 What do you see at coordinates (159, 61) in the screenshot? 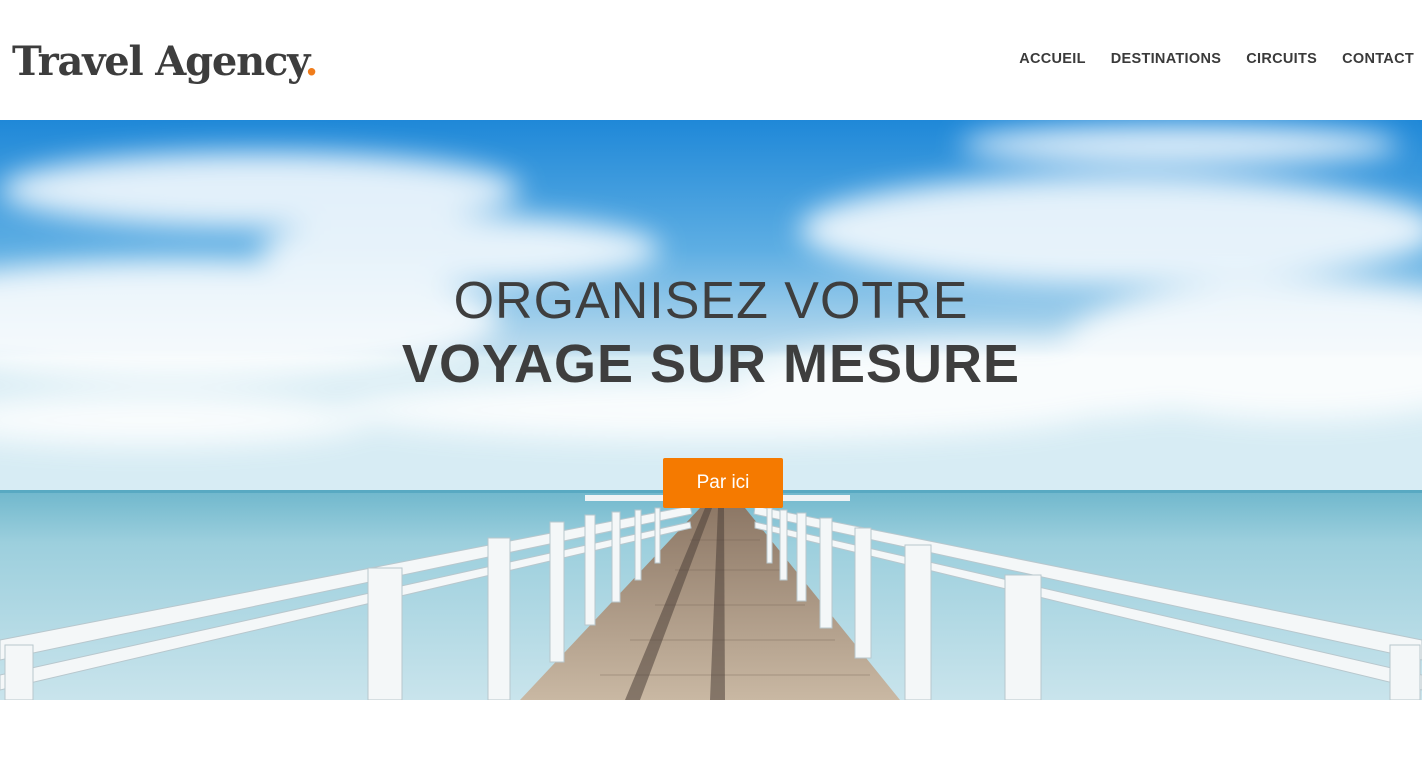
I see `logo-text: Travel Agency` at bounding box center [159, 61].